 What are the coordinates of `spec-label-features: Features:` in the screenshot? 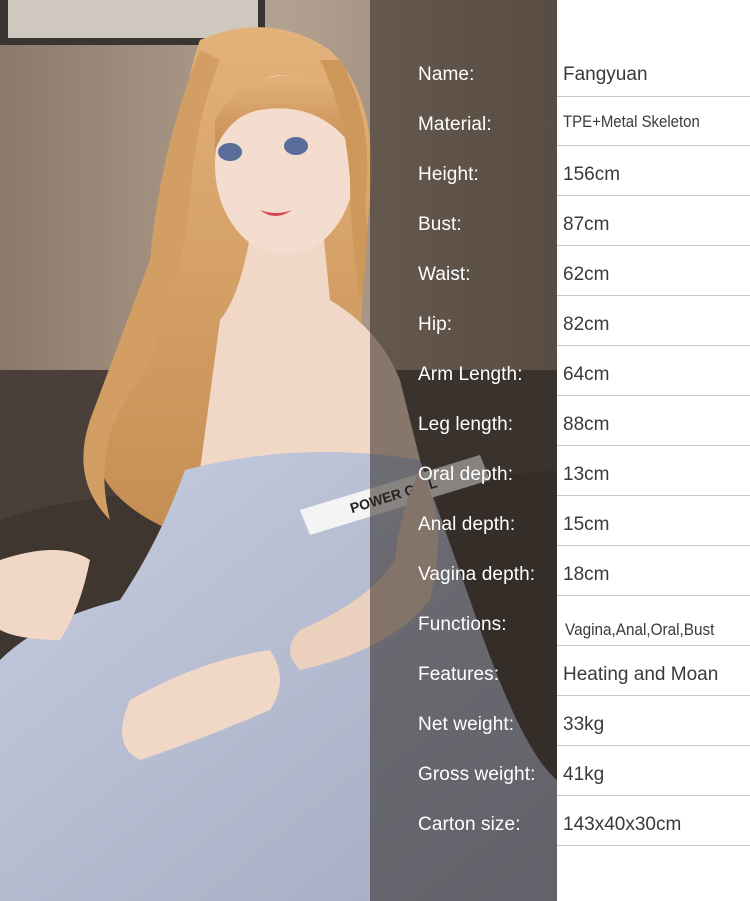 It's located at (459, 674).